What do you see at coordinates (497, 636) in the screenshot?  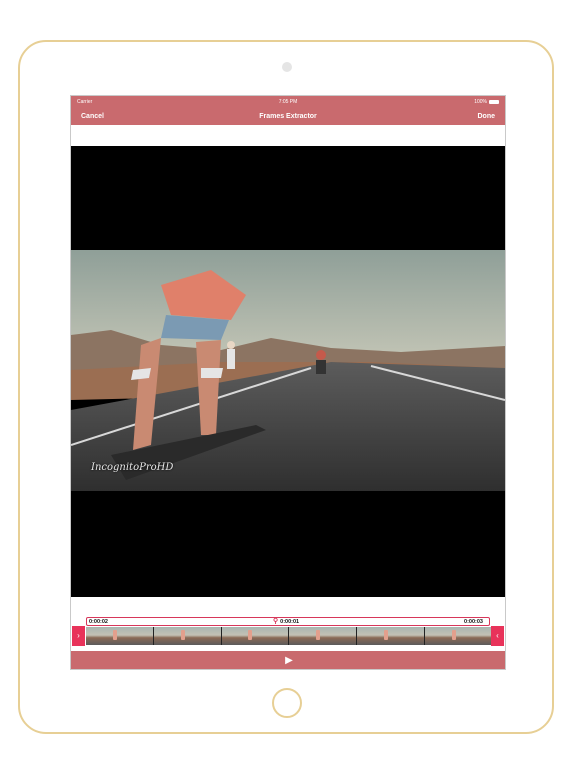 I see `right-trim-handle: ‹` at bounding box center [497, 636].